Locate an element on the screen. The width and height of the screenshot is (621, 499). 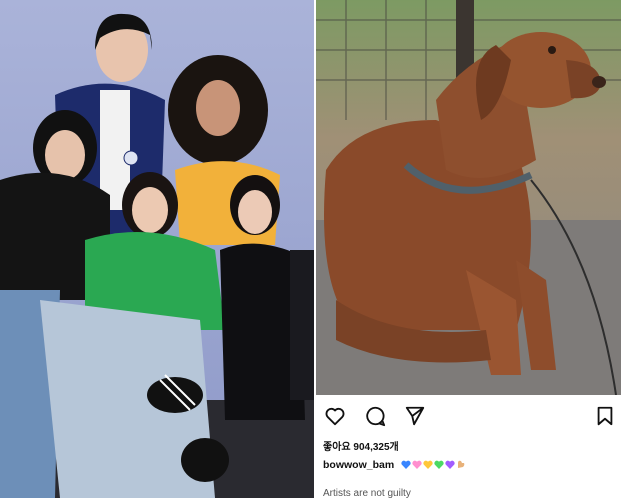
action-bar is located at coordinates (468, 415).